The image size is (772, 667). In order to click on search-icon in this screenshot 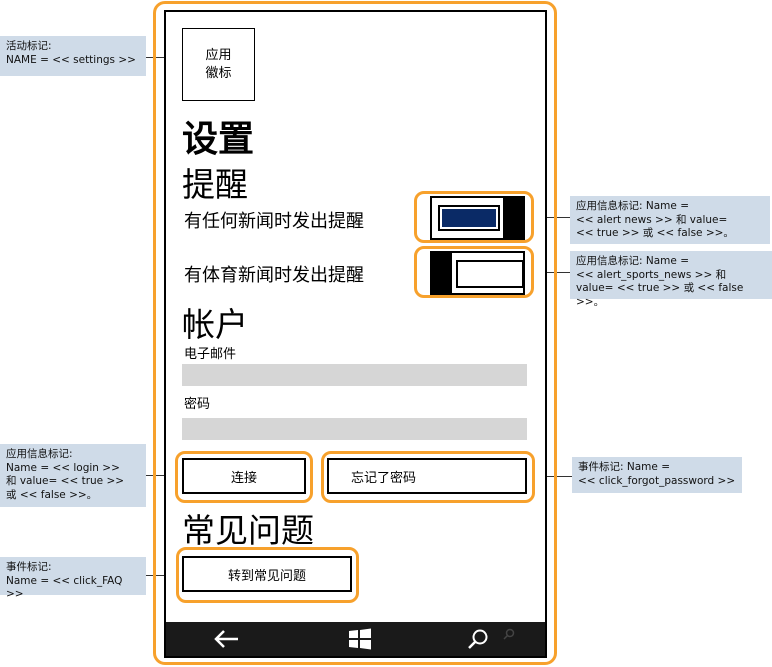, I will do `click(478, 640)`.